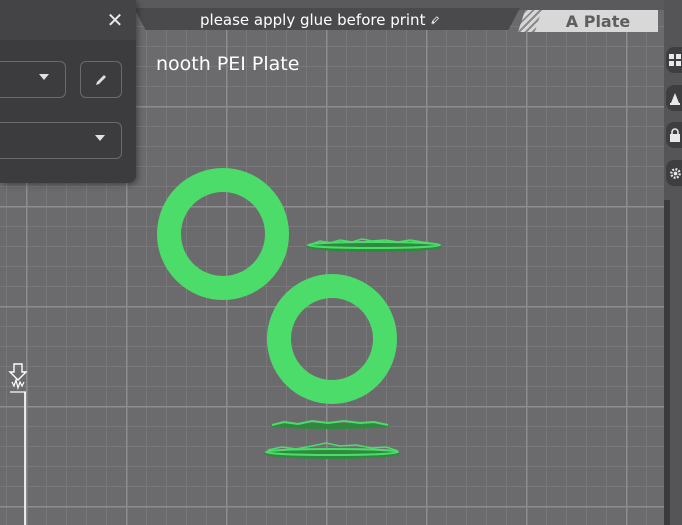 This screenshot has height=525, width=682. What do you see at coordinates (674, 135) in the screenshot?
I see `lock-icon` at bounding box center [674, 135].